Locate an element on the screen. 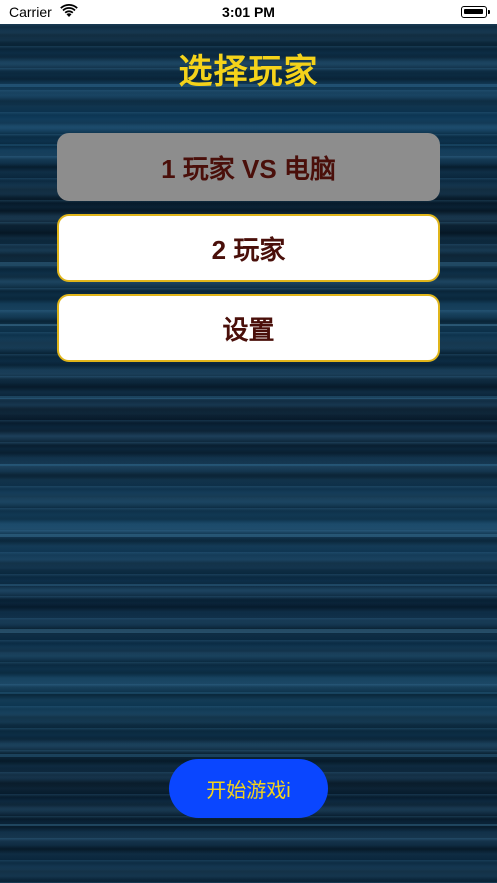 The image size is (497, 883). start-game-label: 开始游戏i is located at coordinates (248, 791).